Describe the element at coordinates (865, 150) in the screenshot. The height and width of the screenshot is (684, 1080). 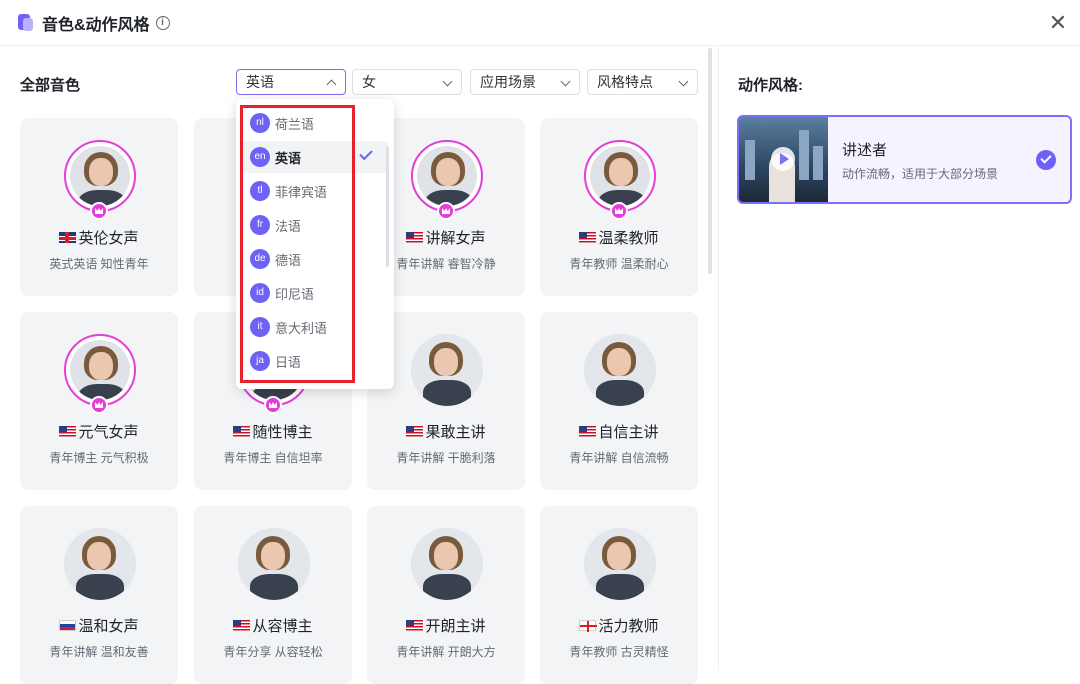
I see `style-name: 讲述者` at that location.